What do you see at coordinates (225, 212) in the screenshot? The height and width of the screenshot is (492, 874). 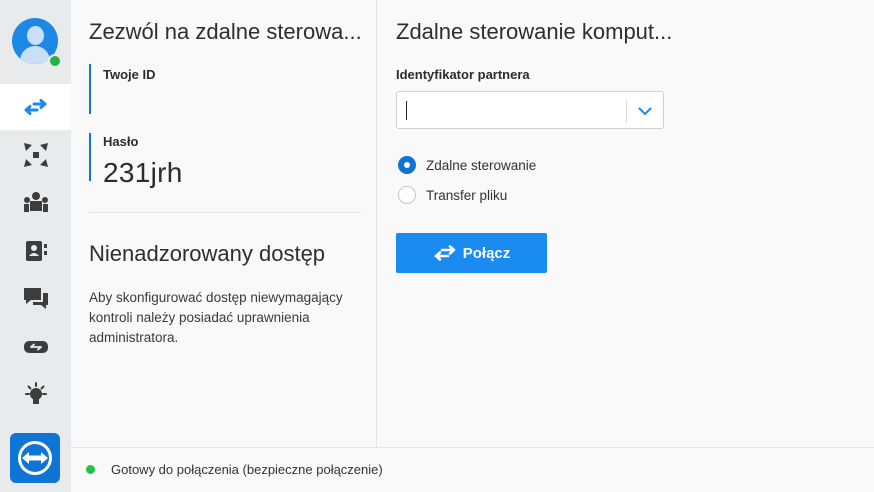 I see `section-divider` at bounding box center [225, 212].